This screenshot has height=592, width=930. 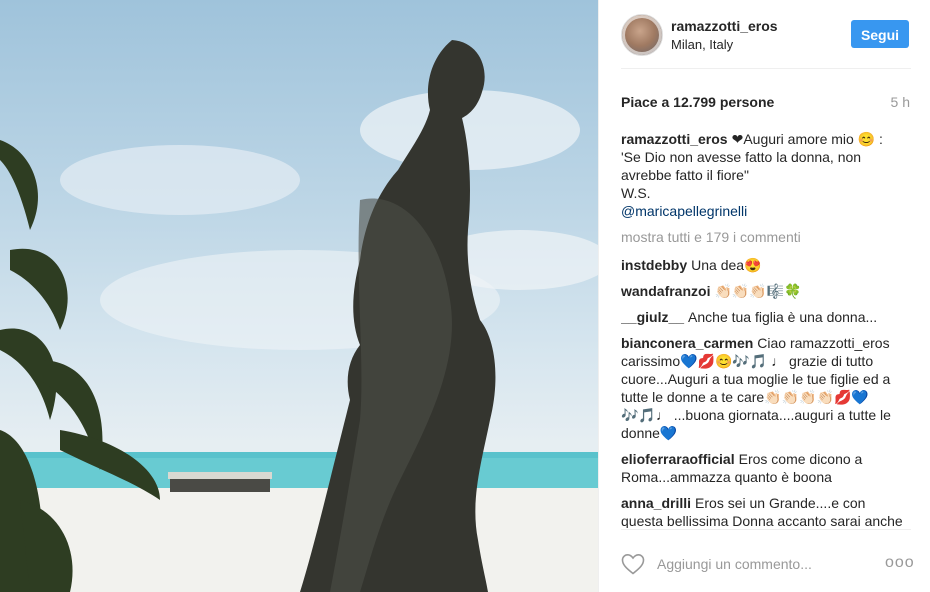 What do you see at coordinates (766, 68) in the screenshot?
I see `header-divider` at bounding box center [766, 68].